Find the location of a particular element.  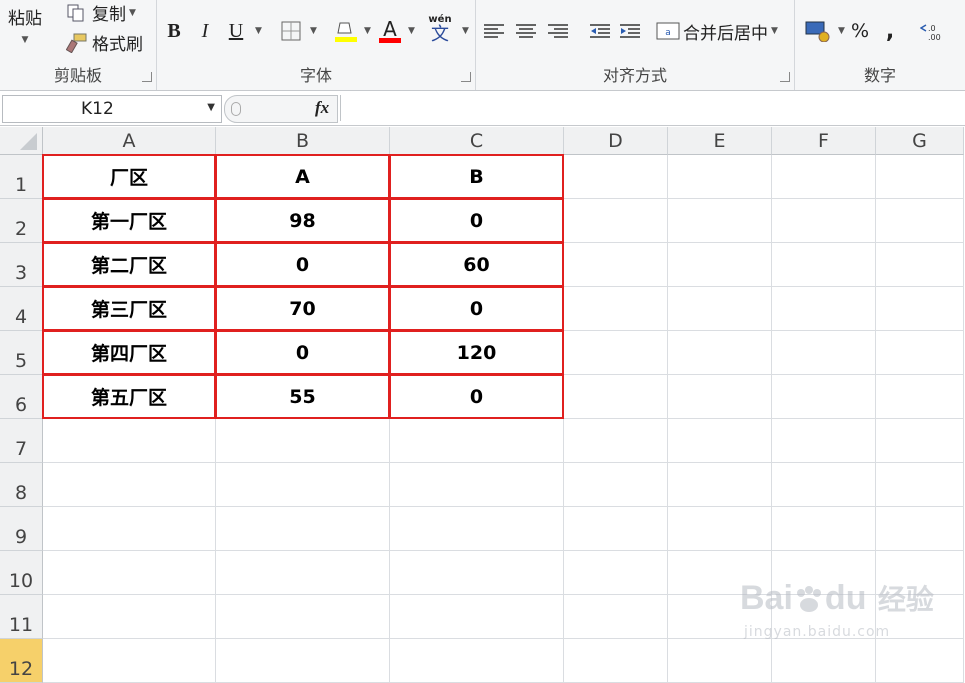

cell-f8 is located at coordinates (824, 485).